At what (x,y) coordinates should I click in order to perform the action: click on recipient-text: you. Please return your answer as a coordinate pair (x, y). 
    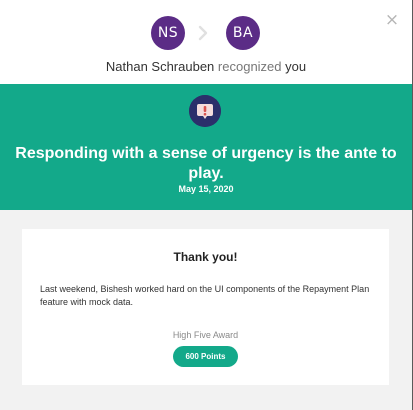
    Looking at the image, I should click on (296, 66).